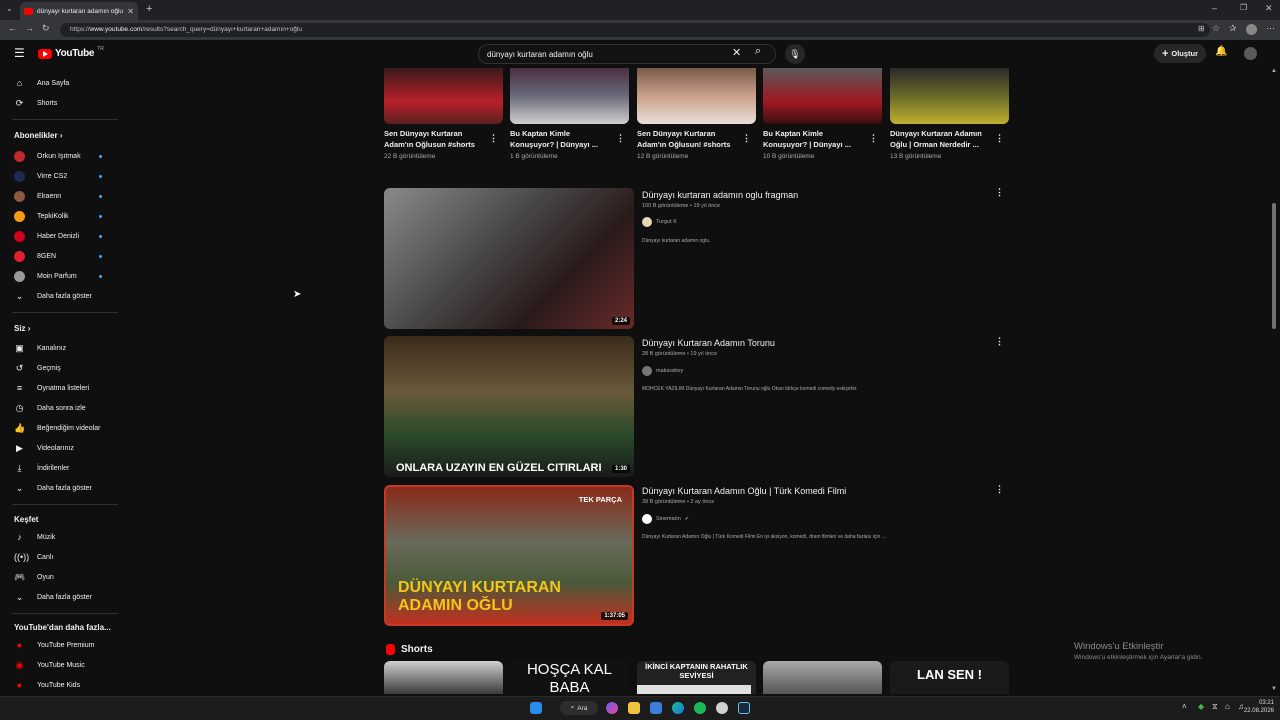 The height and width of the screenshot is (720, 1280). Describe the element at coordinates (1184, 706) in the screenshot. I see `tray-chevron-icon: ˄` at that location.